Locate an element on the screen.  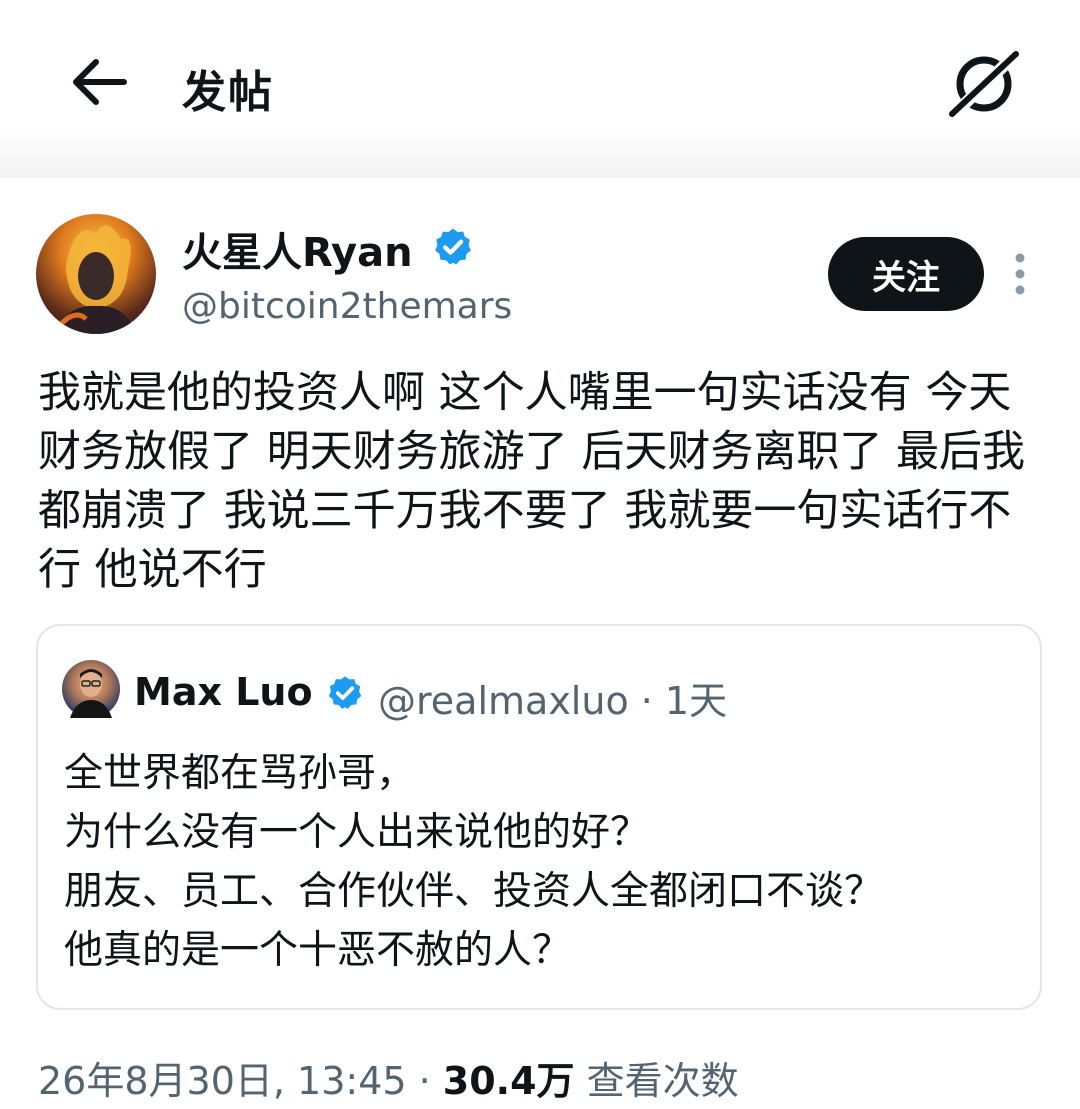
views-label: 查看次数 is located at coordinates (656, 1081).